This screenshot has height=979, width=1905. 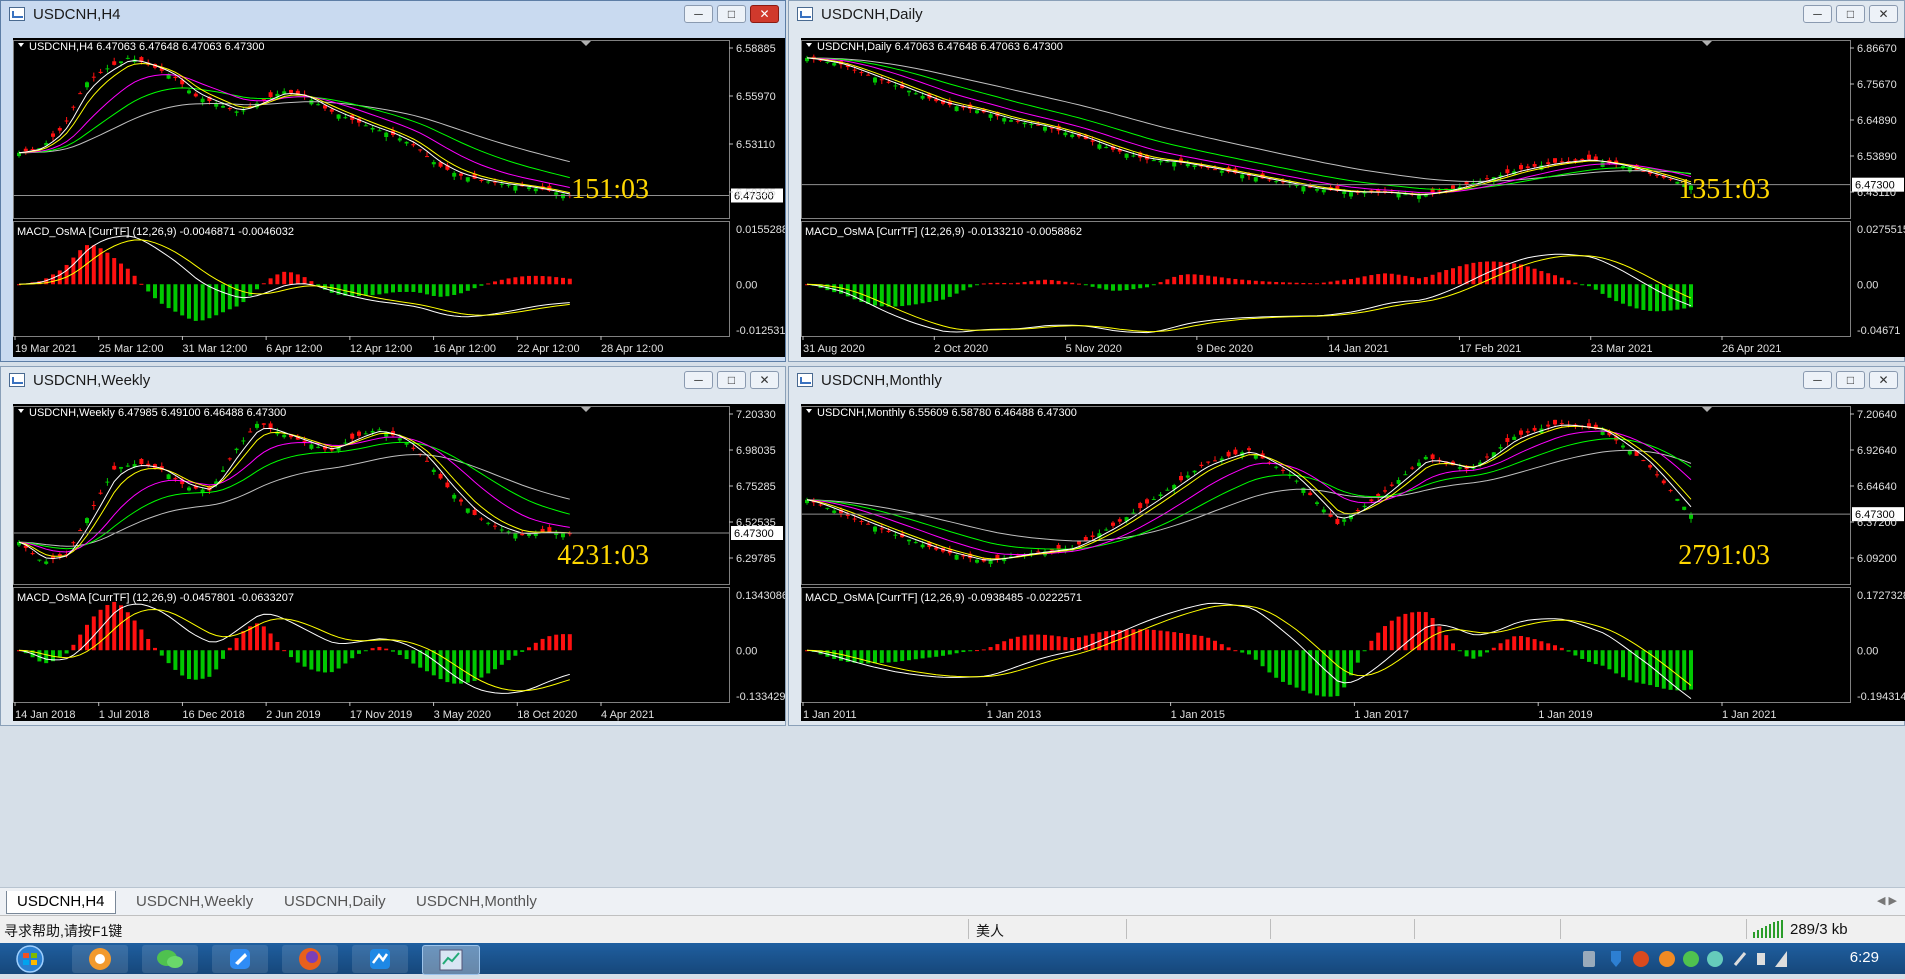 What do you see at coordinates (830, 715) in the screenshot?
I see `time-axis-label: 1 Jan 2011` at bounding box center [830, 715].